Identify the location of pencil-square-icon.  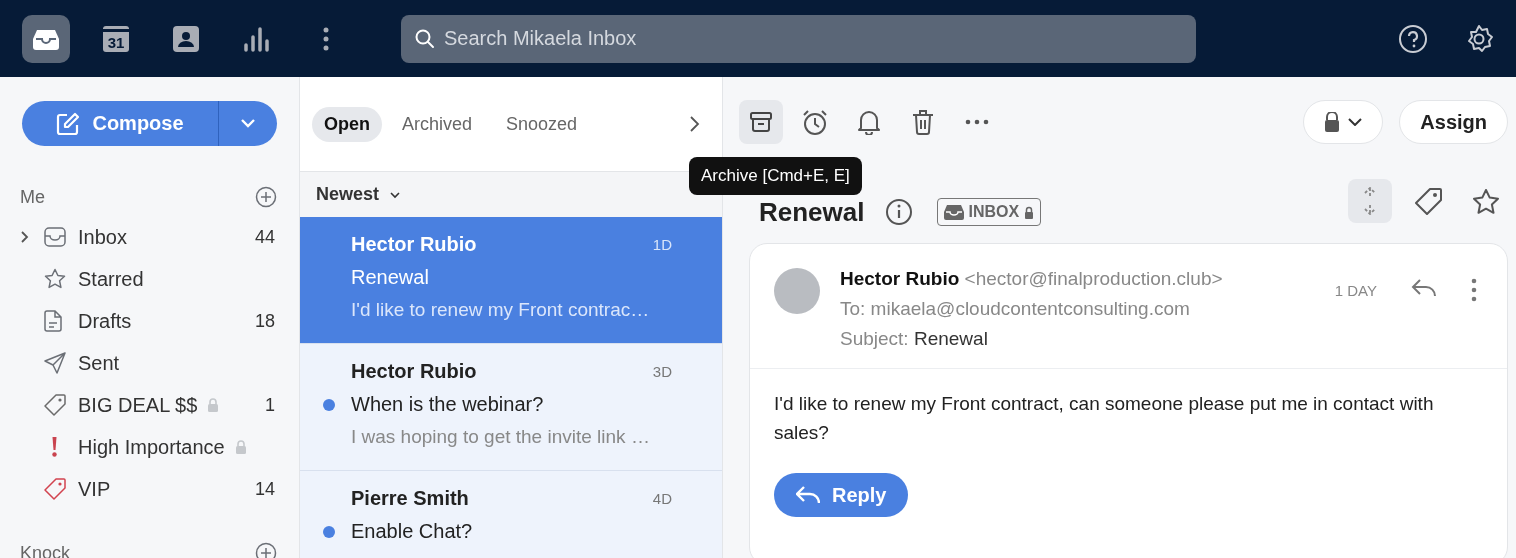
(68, 123).